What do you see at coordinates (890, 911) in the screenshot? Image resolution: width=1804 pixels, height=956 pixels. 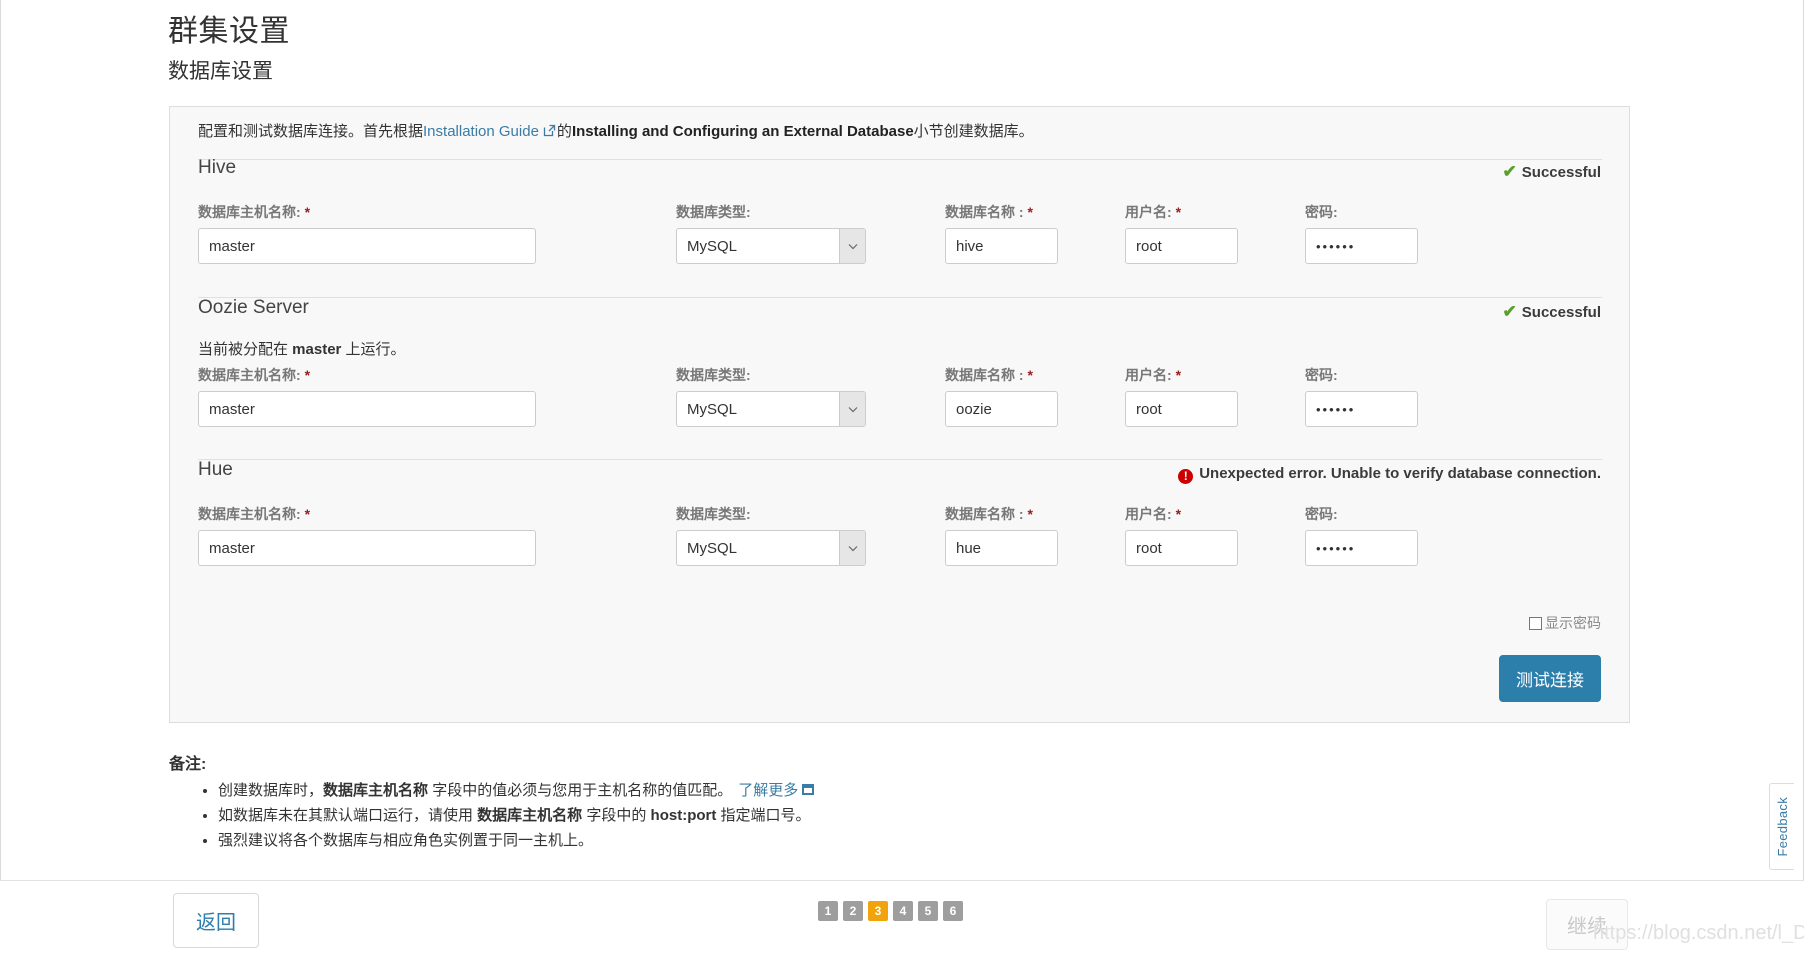 I see `wizard-pagination: 1 2 3 4 5 6` at bounding box center [890, 911].